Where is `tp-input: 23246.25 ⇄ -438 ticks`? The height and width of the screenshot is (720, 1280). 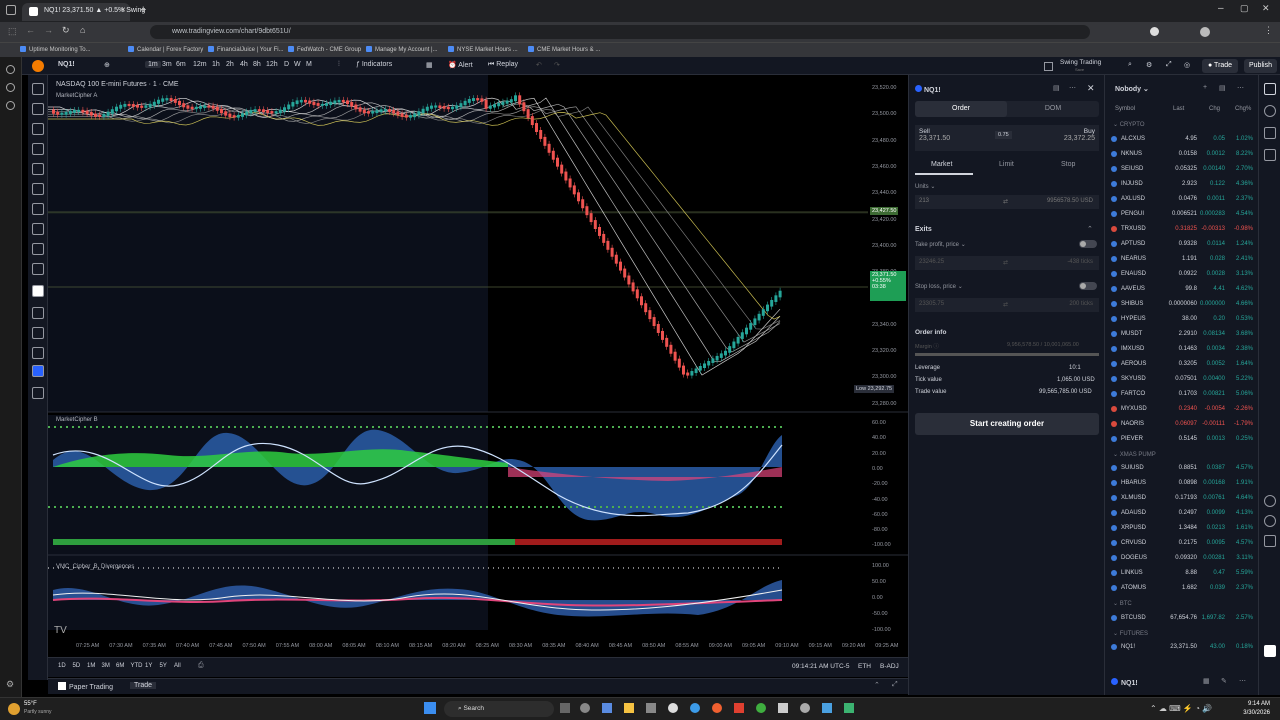 tp-input: 23246.25 ⇄ -438 ticks is located at coordinates (1007, 263).